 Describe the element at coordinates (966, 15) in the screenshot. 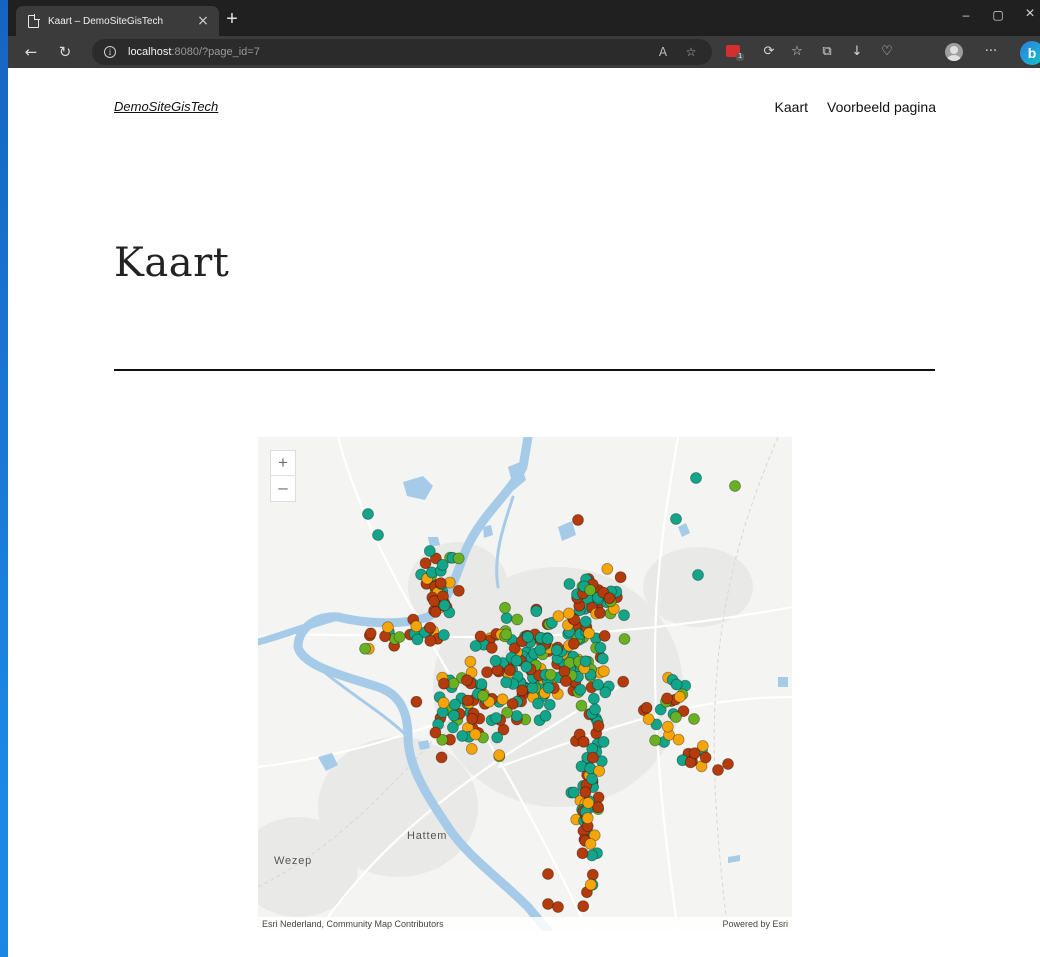

I see `minimize-button: –` at that location.